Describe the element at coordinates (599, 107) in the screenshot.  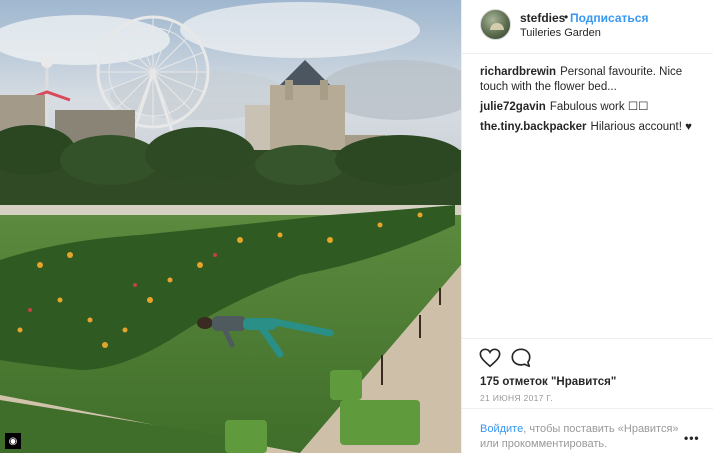
I see `comment-text: Fabulous work ☐☐` at that location.